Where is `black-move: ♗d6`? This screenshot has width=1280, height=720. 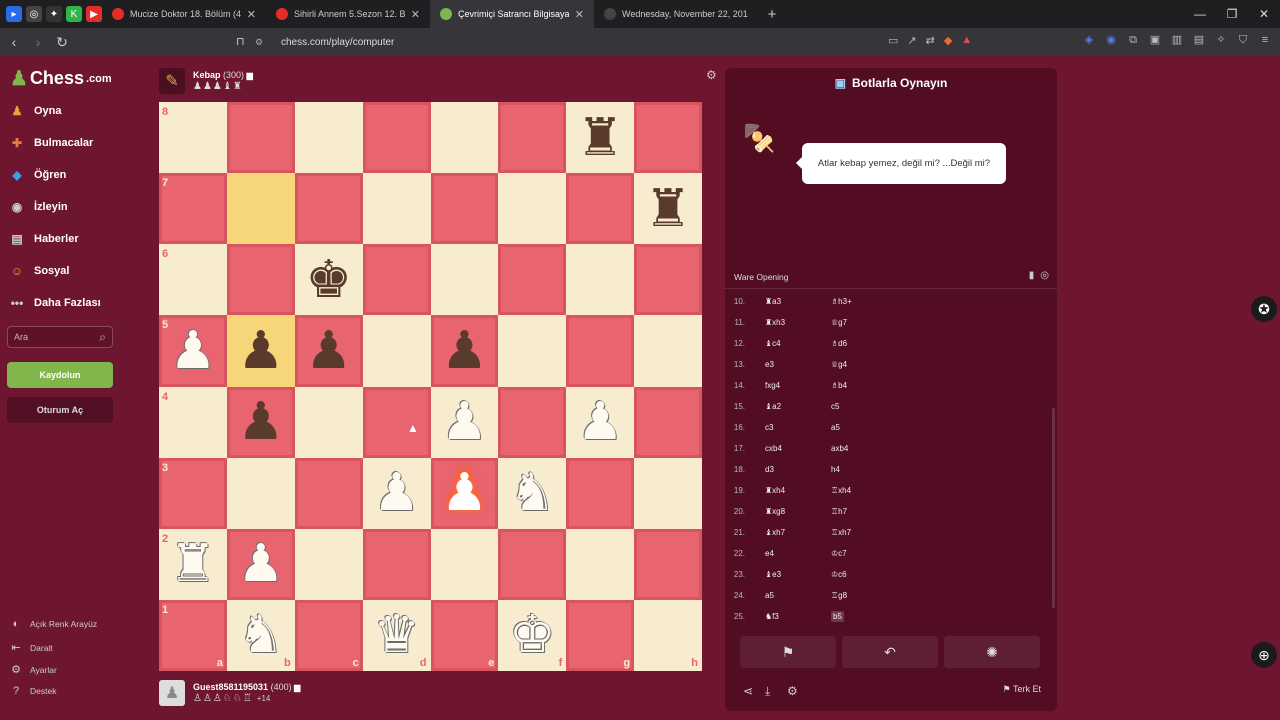 black-move: ♗d6 is located at coordinates (839, 343).